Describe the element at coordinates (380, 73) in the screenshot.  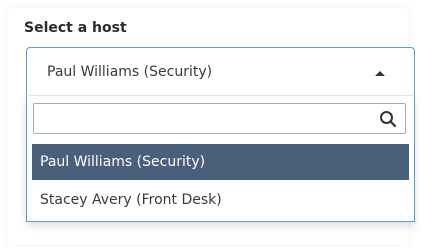
I see `caret-up-icon` at that location.